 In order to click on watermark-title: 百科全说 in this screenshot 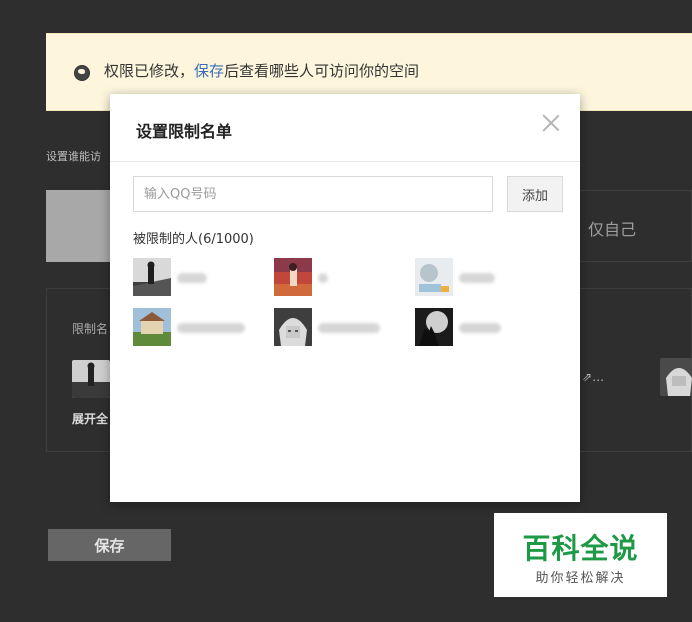, I will do `click(580, 548)`.